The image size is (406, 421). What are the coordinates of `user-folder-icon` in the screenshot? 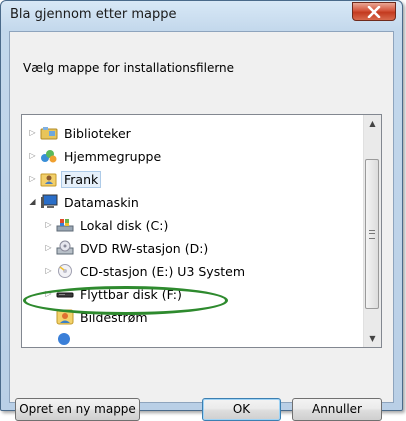 It's located at (49, 179).